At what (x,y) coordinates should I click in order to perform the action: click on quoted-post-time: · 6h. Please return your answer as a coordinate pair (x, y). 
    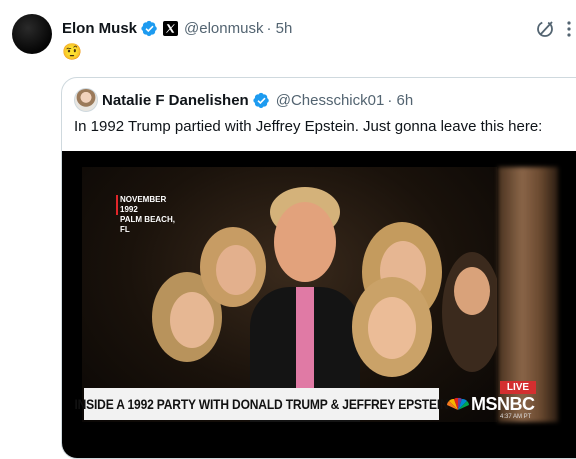
    Looking at the image, I should click on (400, 100).